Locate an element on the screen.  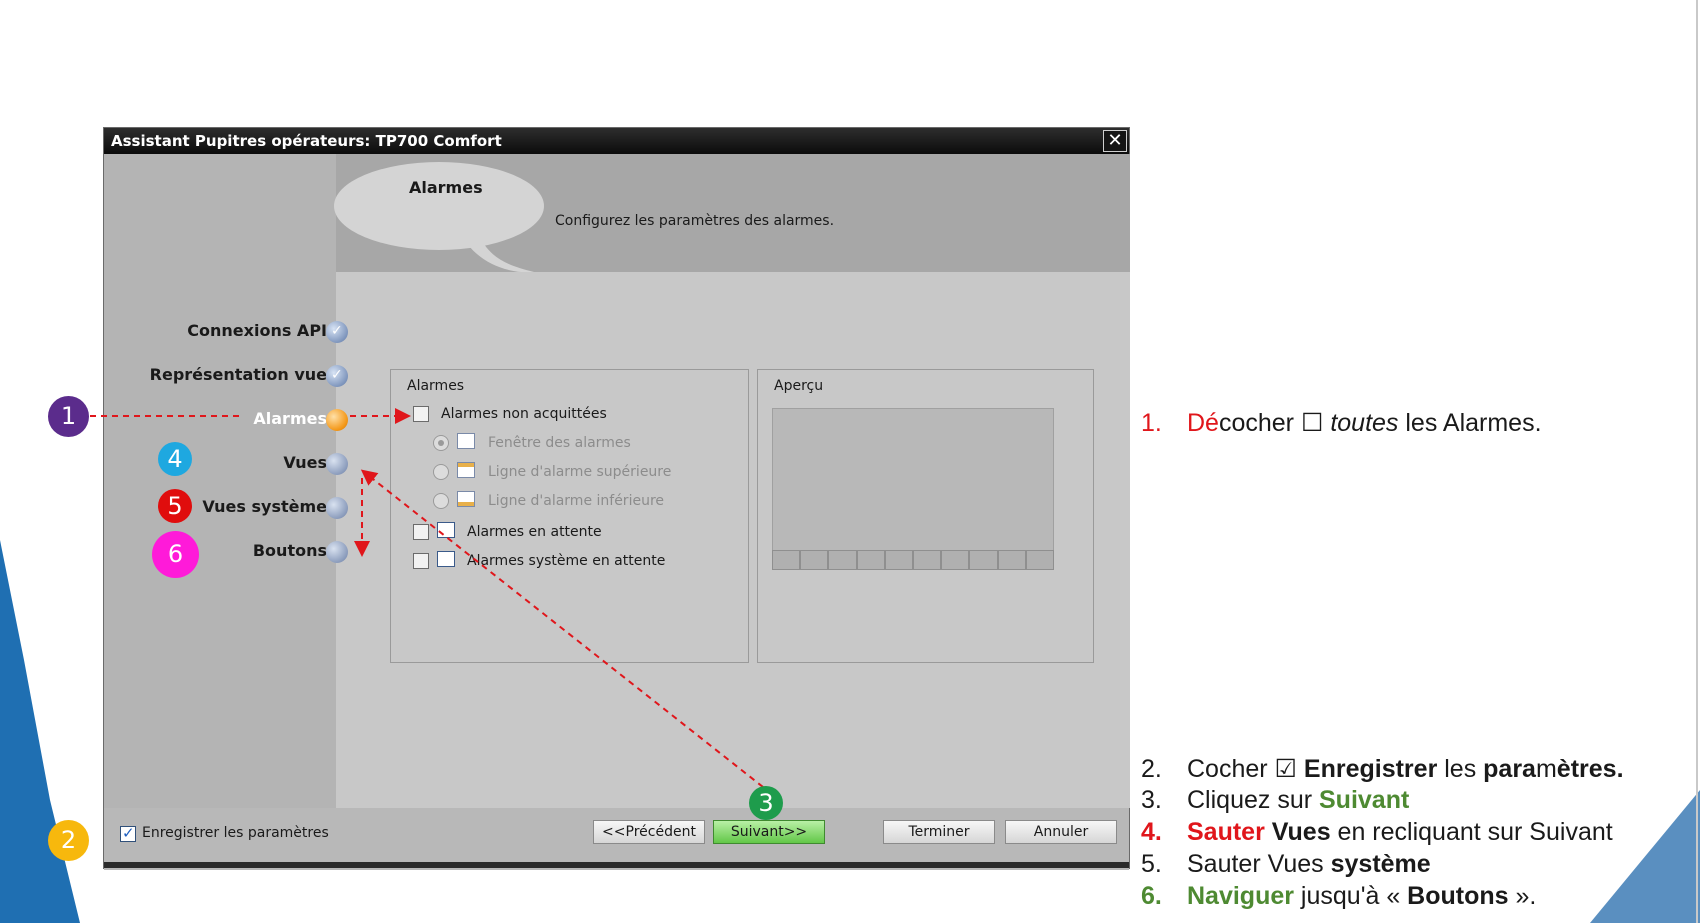
alarmes-en-attente-label: Alarmes en attente is located at coordinates (534, 532).